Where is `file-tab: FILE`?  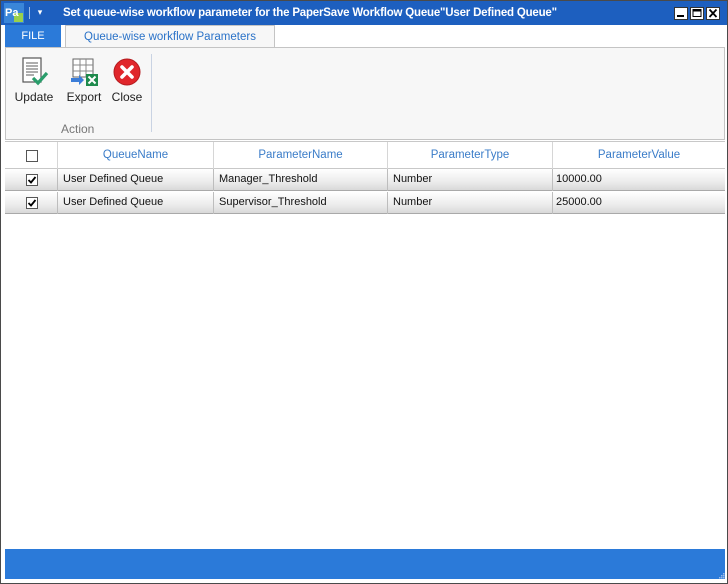 file-tab: FILE is located at coordinates (33, 36).